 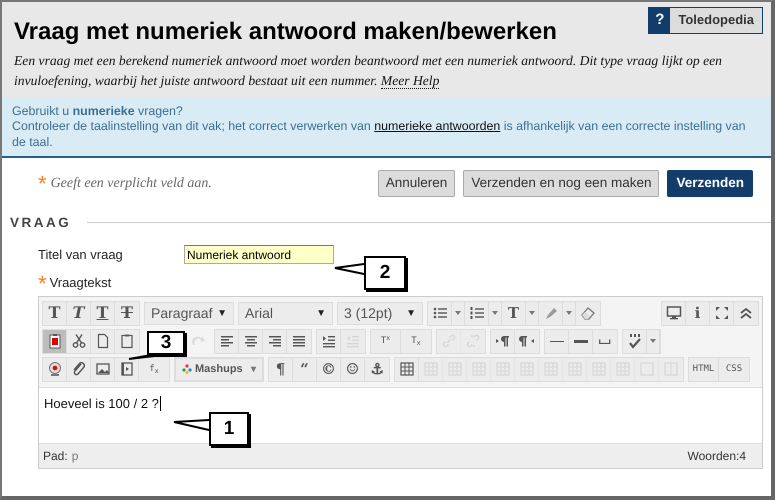 What do you see at coordinates (722, 313) in the screenshot?
I see `fullscreen-icon` at bounding box center [722, 313].